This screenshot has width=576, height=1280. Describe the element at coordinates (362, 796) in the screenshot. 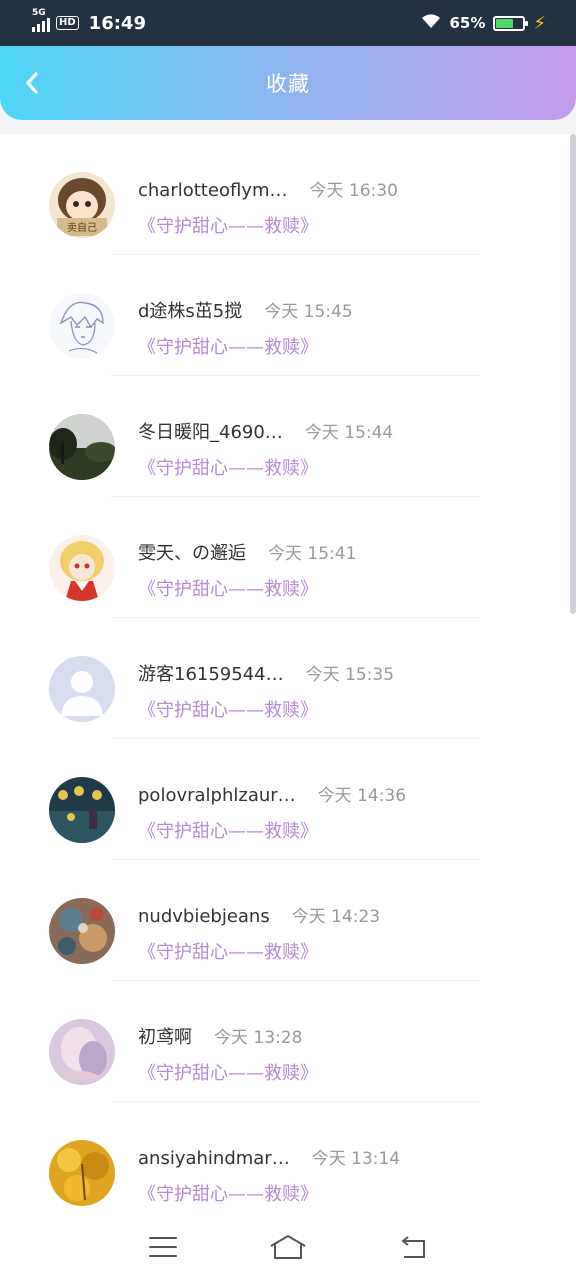

I see `timestamp: 今天 14:36` at that location.